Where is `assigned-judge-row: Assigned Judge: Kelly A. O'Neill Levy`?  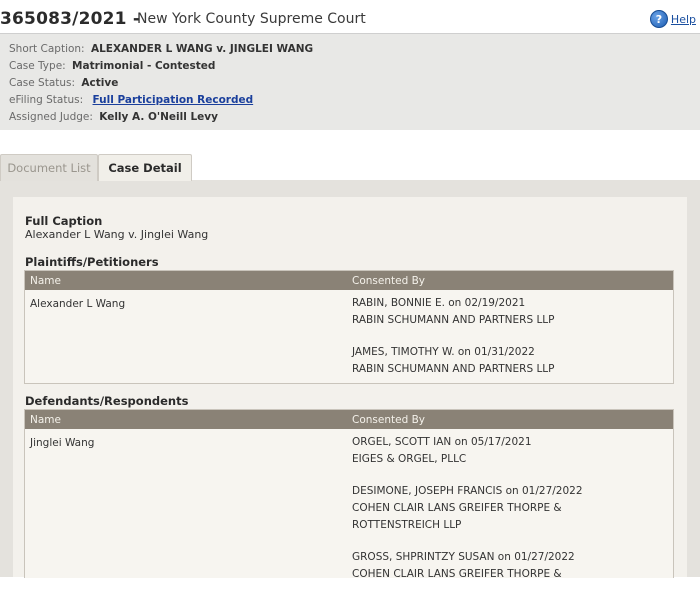
assigned-judge-row: Assigned Judge: Kelly A. O'Neill Levy is located at coordinates (113, 117).